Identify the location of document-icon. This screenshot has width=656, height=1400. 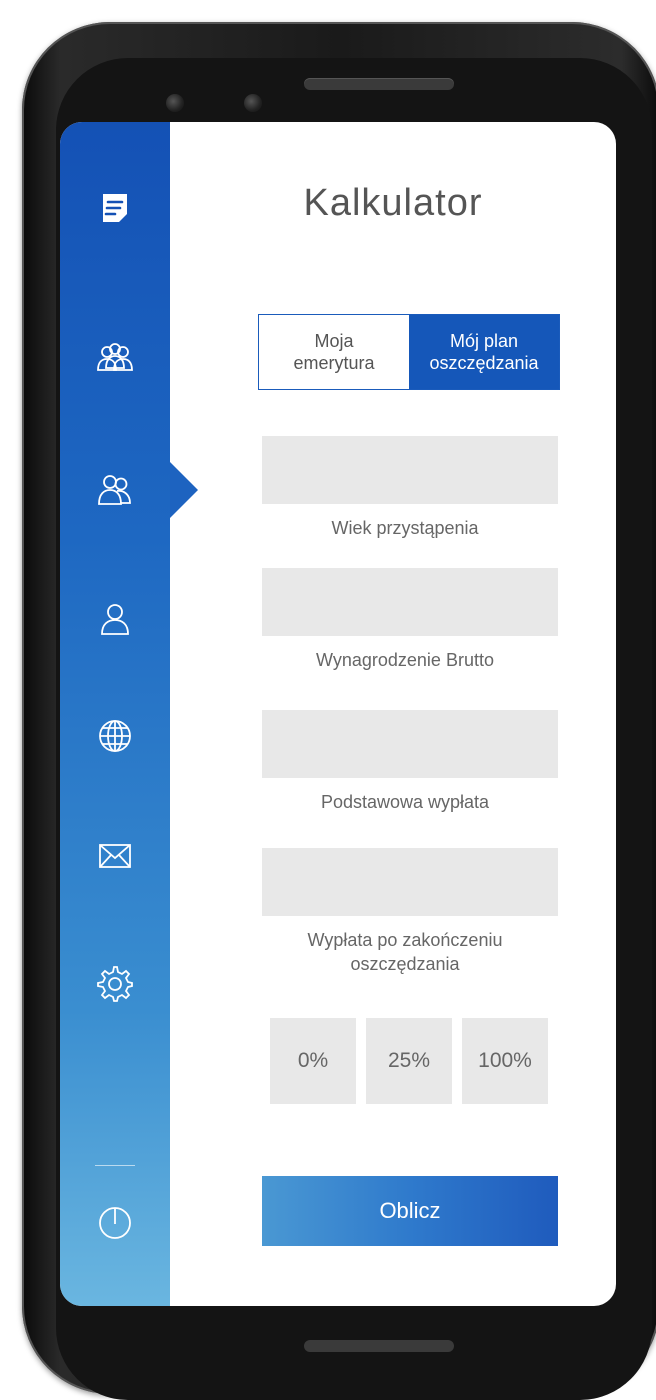
(115, 208).